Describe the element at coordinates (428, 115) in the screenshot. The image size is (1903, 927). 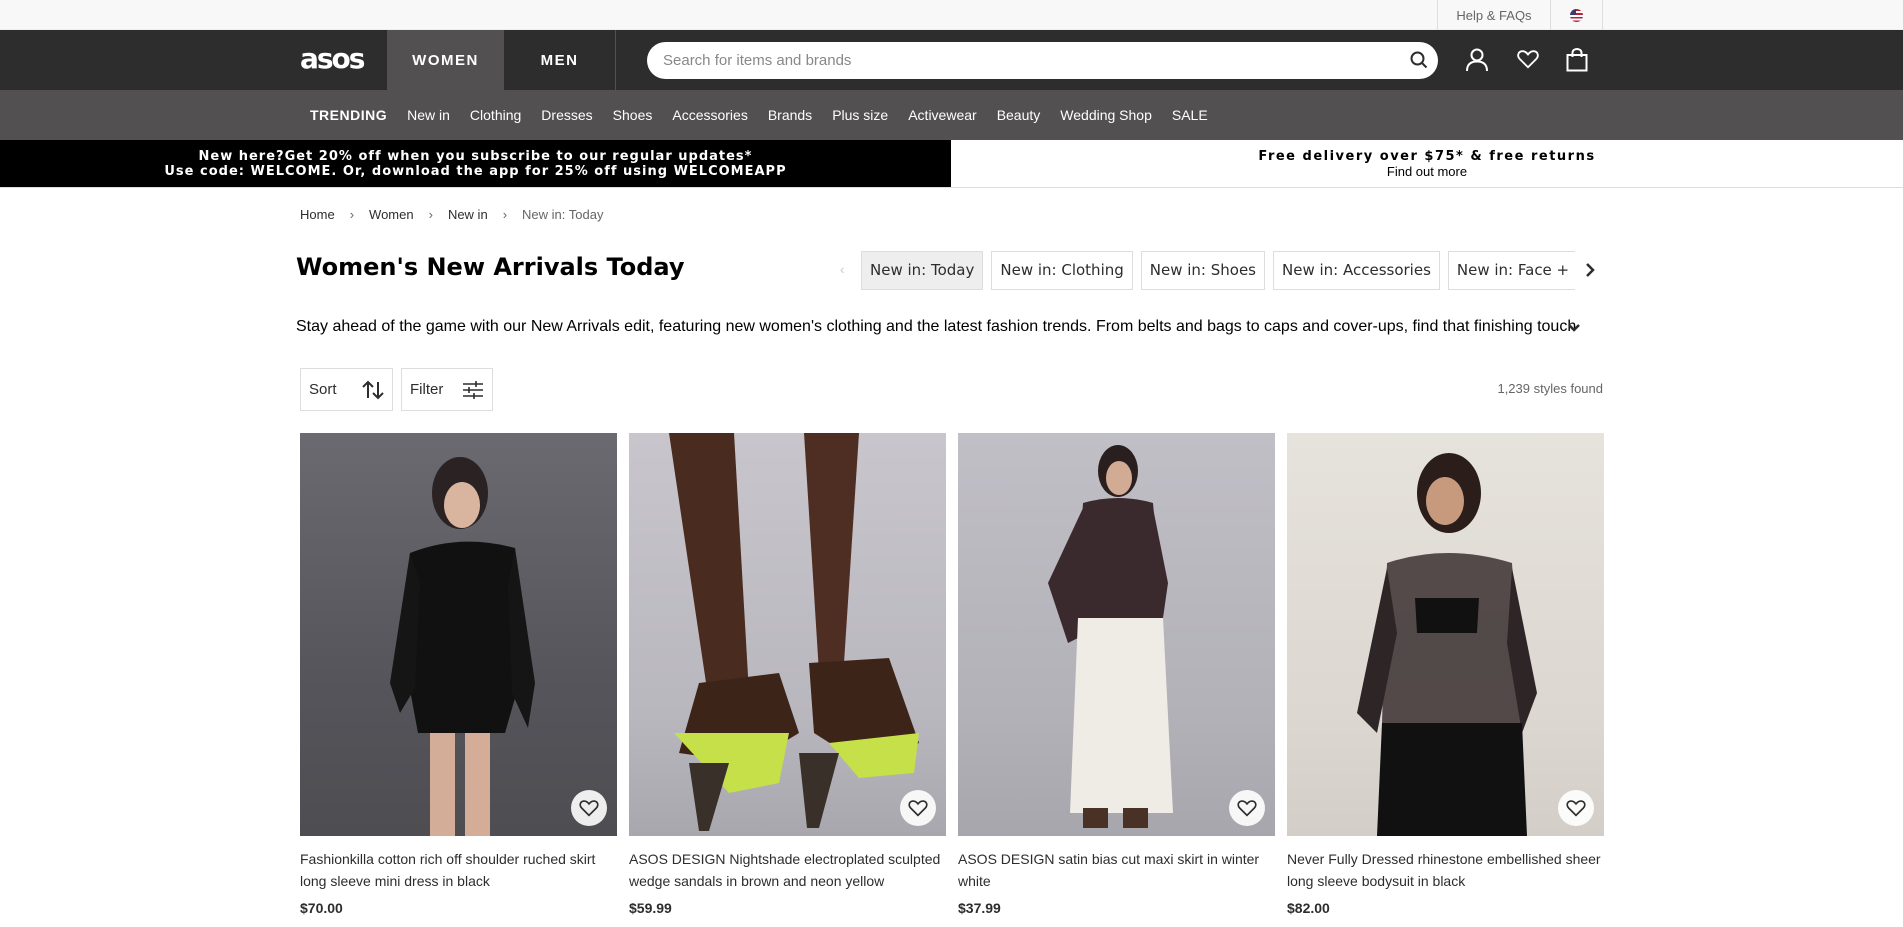
I see `nav-new-in: New in` at that location.